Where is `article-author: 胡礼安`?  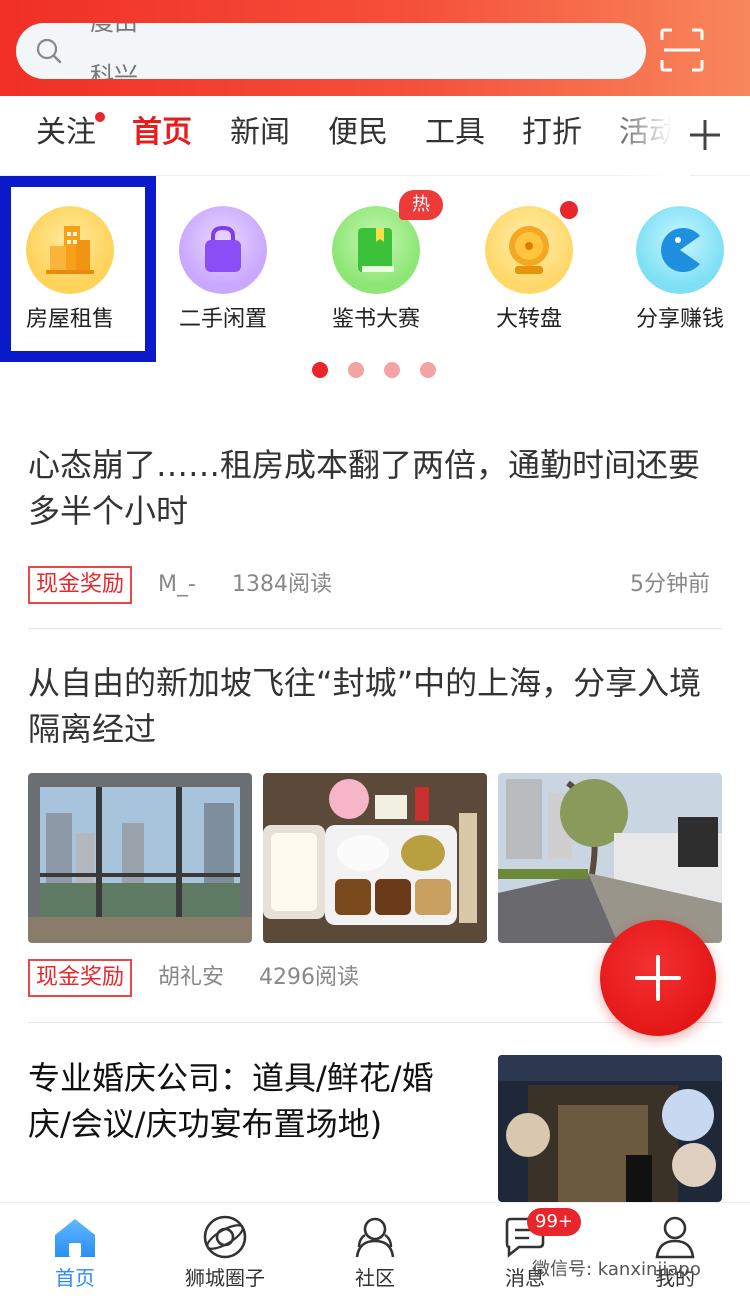 article-author: 胡礼安 is located at coordinates (191, 978).